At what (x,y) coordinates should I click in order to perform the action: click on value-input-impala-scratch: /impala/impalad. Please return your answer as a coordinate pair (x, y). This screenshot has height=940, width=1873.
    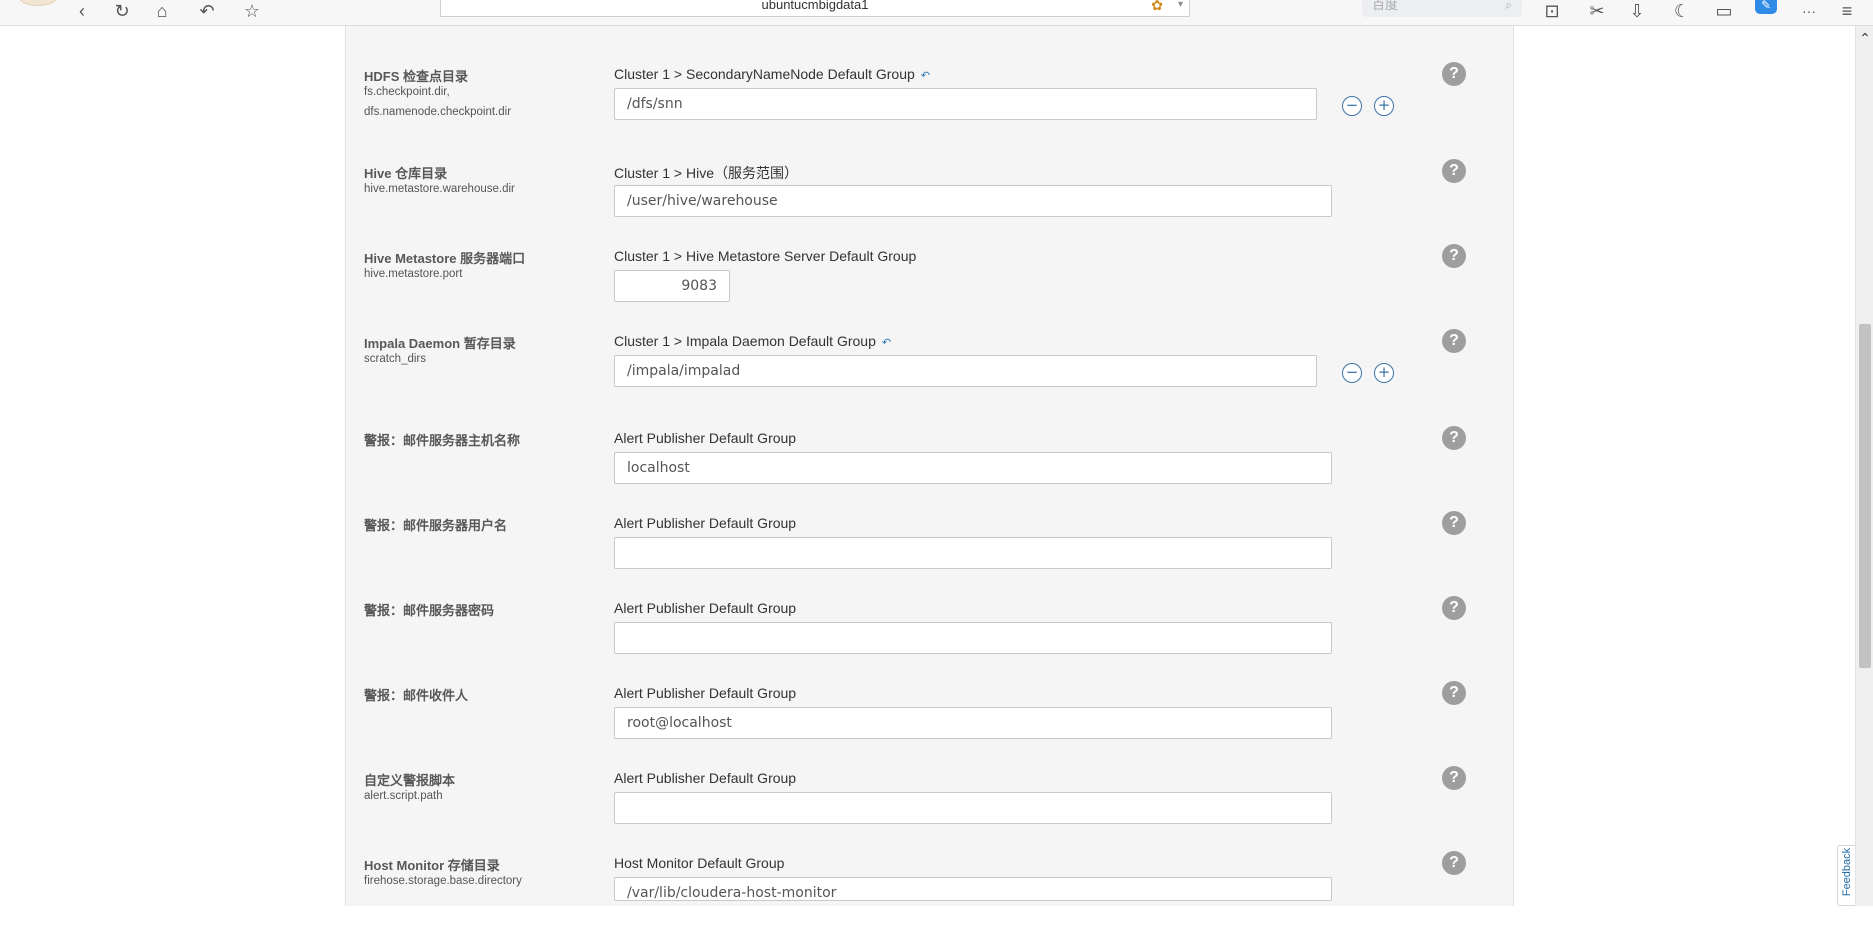
    Looking at the image, I should click on (965, 371).